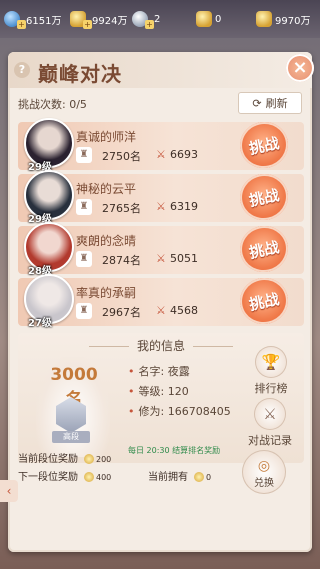 This screenshot has width=320, height=569. I want to click on owned-currency: 当前拥有 0, so click(179, 475).